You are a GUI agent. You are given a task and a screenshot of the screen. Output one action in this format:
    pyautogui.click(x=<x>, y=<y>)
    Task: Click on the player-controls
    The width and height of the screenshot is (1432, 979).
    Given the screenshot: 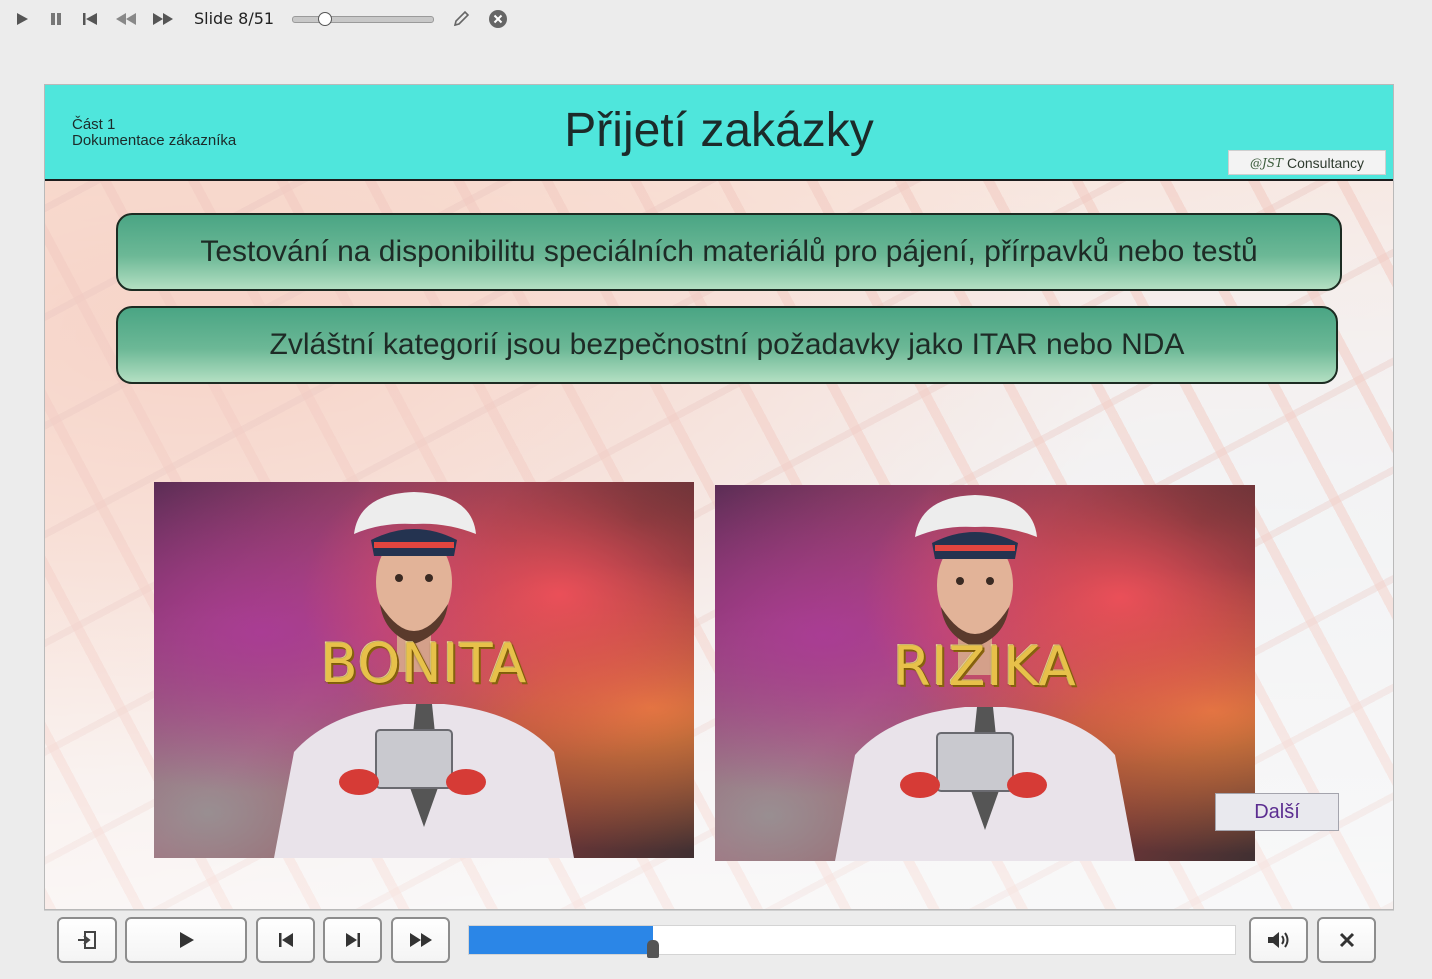 What is the action you would take?
    pyautogui.click(x=719, y=941)
    